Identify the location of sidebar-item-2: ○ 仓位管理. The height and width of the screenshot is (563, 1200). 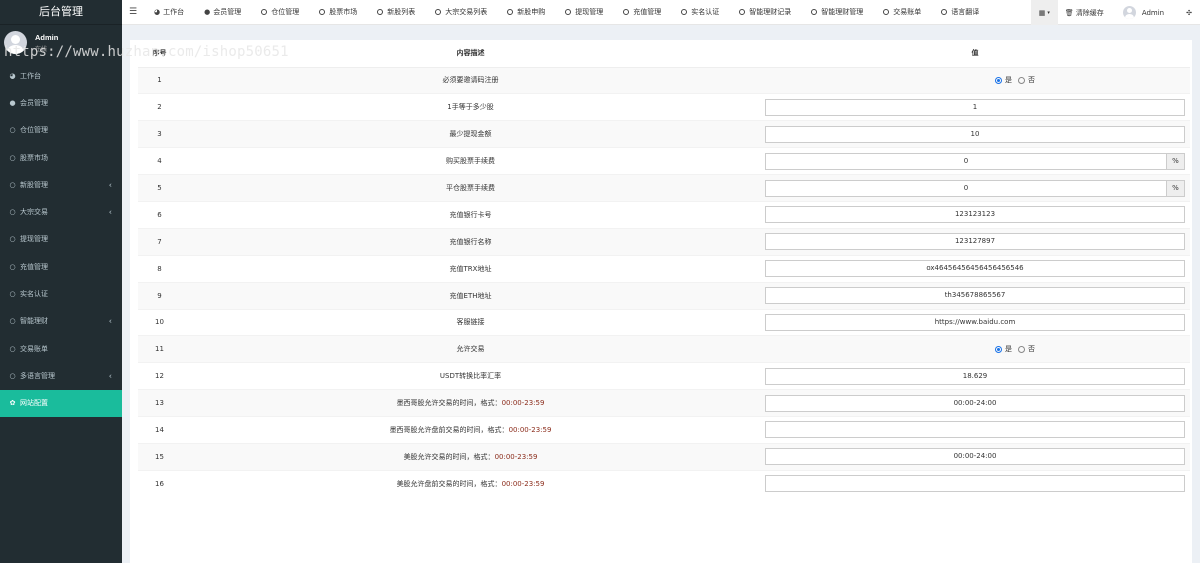
(61, 130).